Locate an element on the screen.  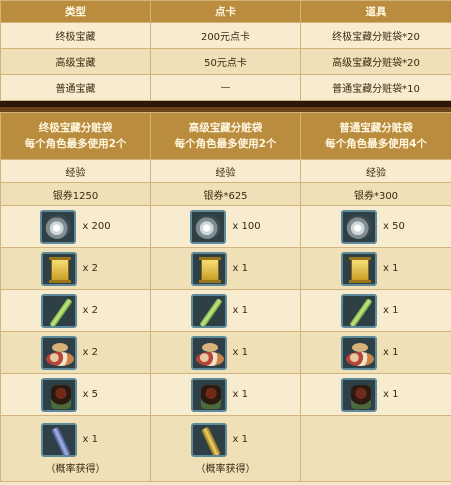
table-row: 高级宝藏 50元点卡 高级宝藏分赃袋*20 is located at coordinates (225, 61).